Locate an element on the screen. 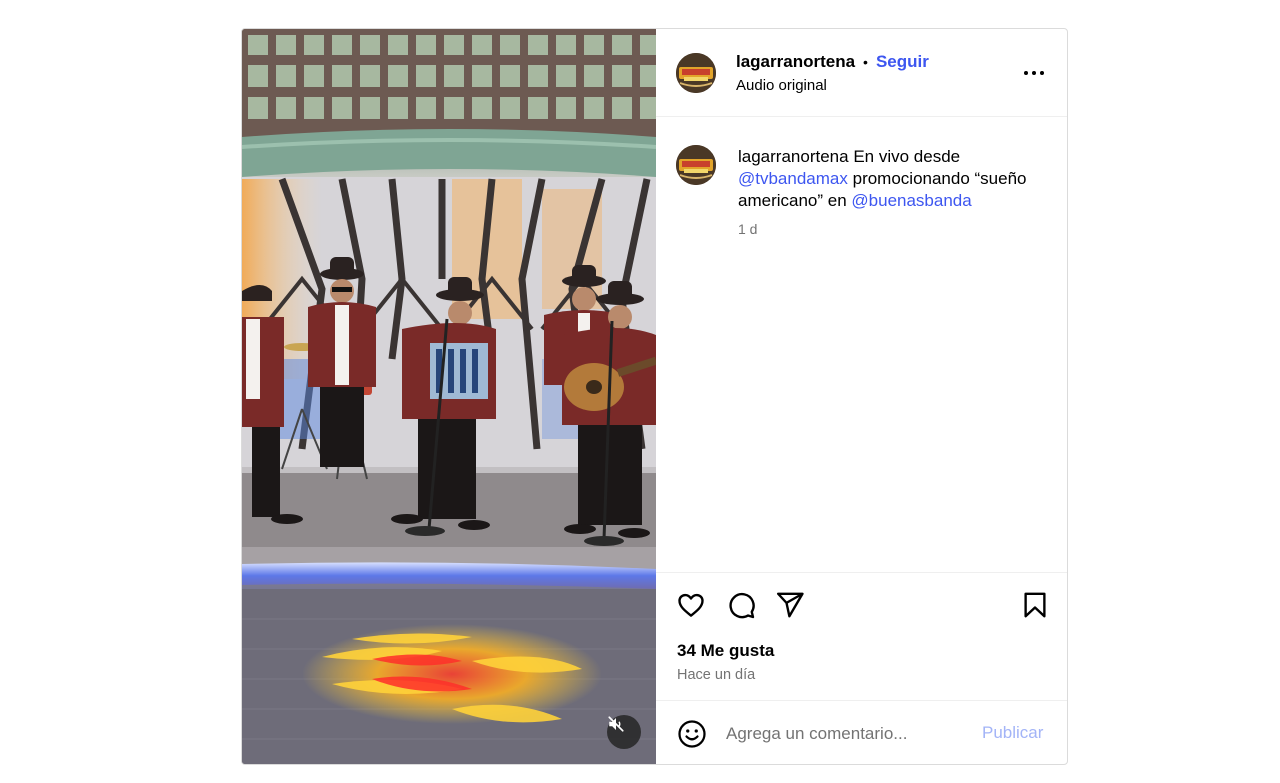 This screenshot has height=783, width=1280. send-icon is located at coordinates (790, 605).